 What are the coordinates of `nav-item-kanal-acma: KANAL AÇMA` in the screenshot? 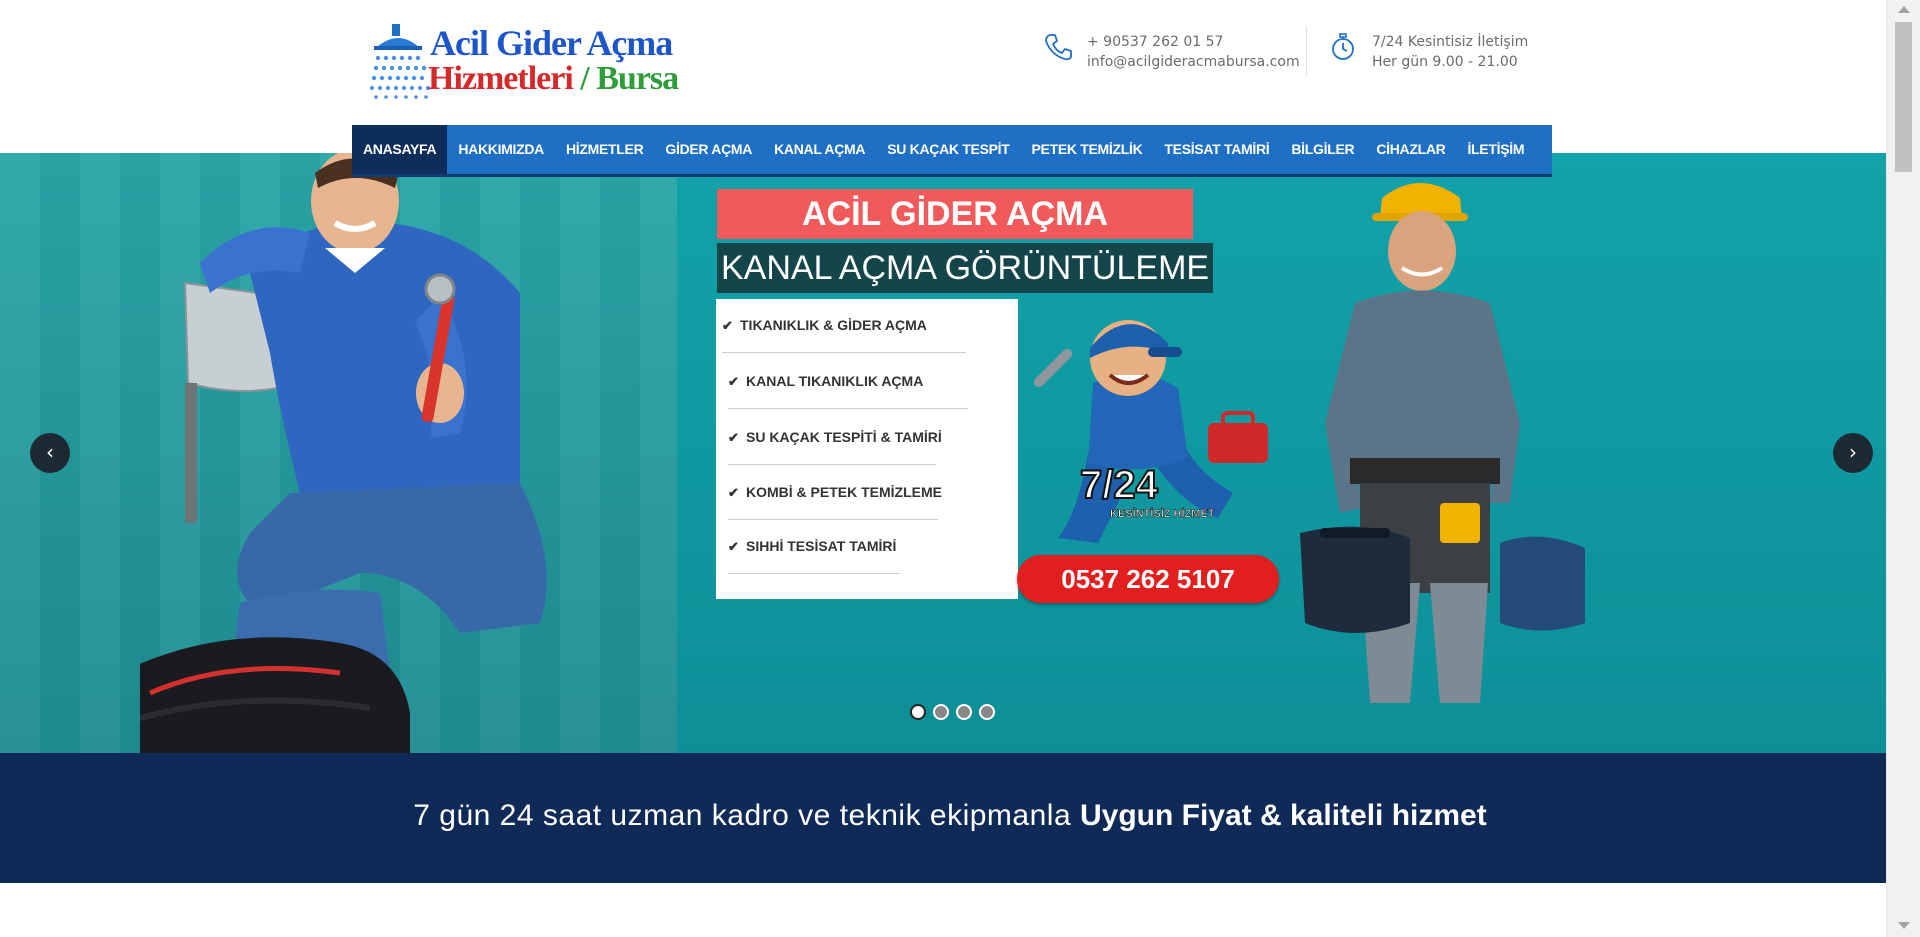 It's located at (819, 149).